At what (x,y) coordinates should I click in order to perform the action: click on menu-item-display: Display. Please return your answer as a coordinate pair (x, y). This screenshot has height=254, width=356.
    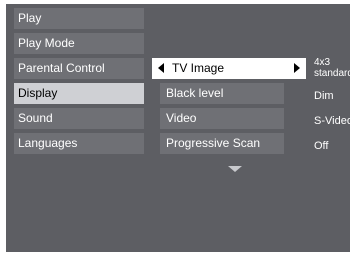
    Looking at the image, I should click on (79, 93).